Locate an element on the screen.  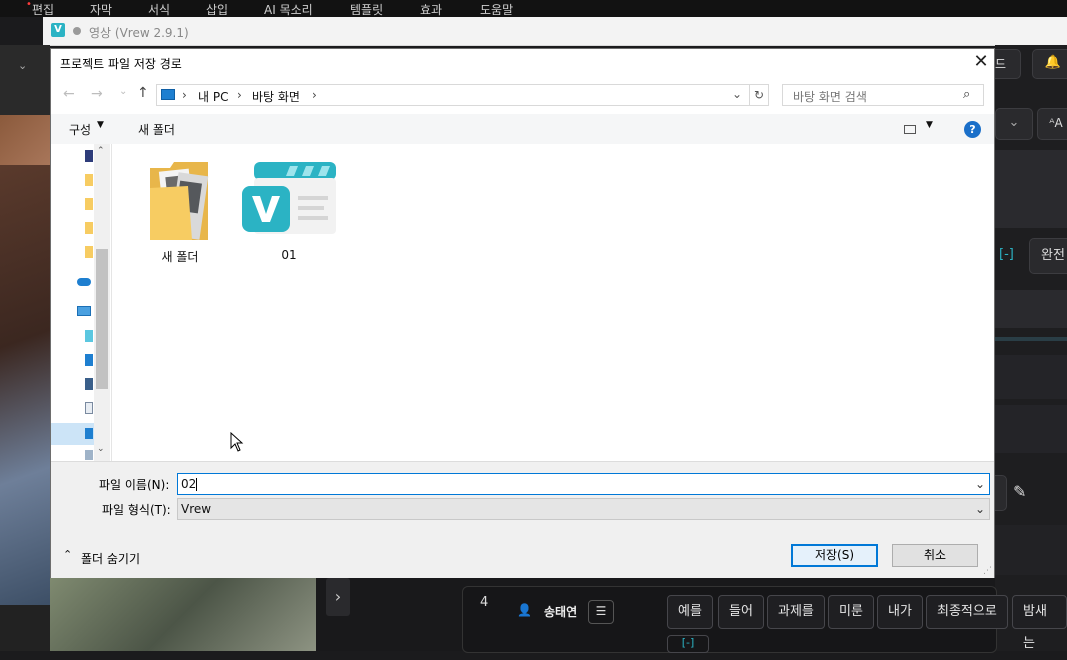
filename-value: 02 is located at coordinates (189, 484).